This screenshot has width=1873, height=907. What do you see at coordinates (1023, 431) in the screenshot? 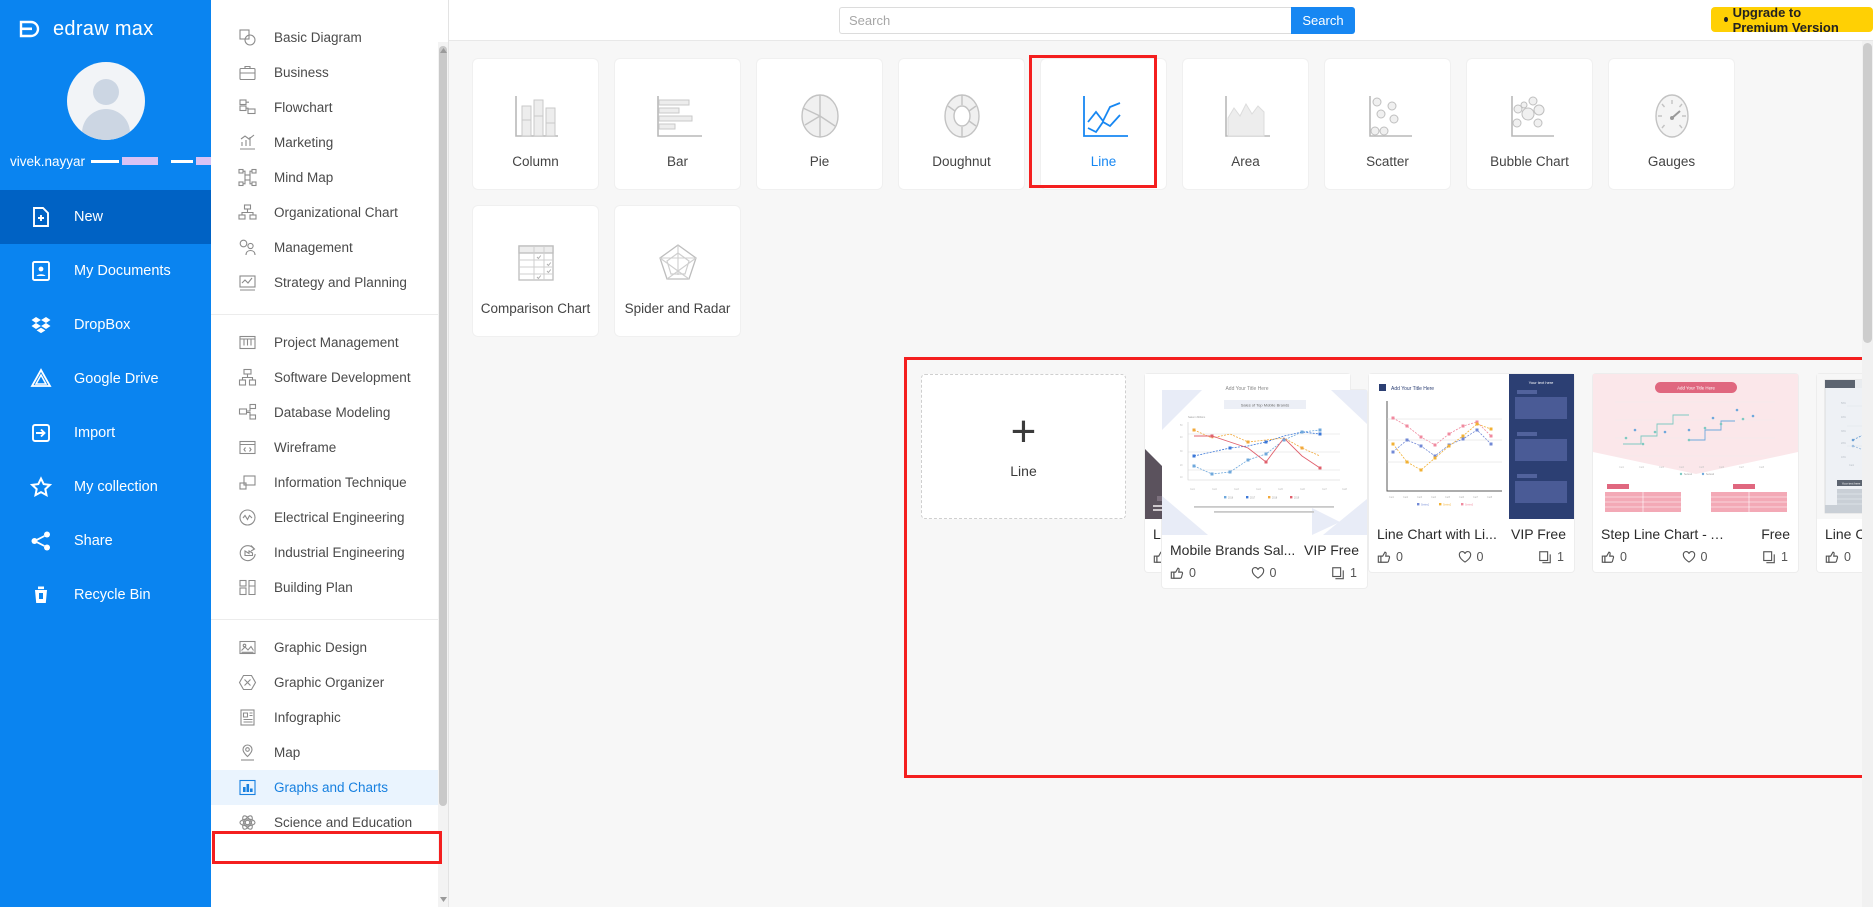
I see `plus-icon: +` at bounding box center [1023, 431].